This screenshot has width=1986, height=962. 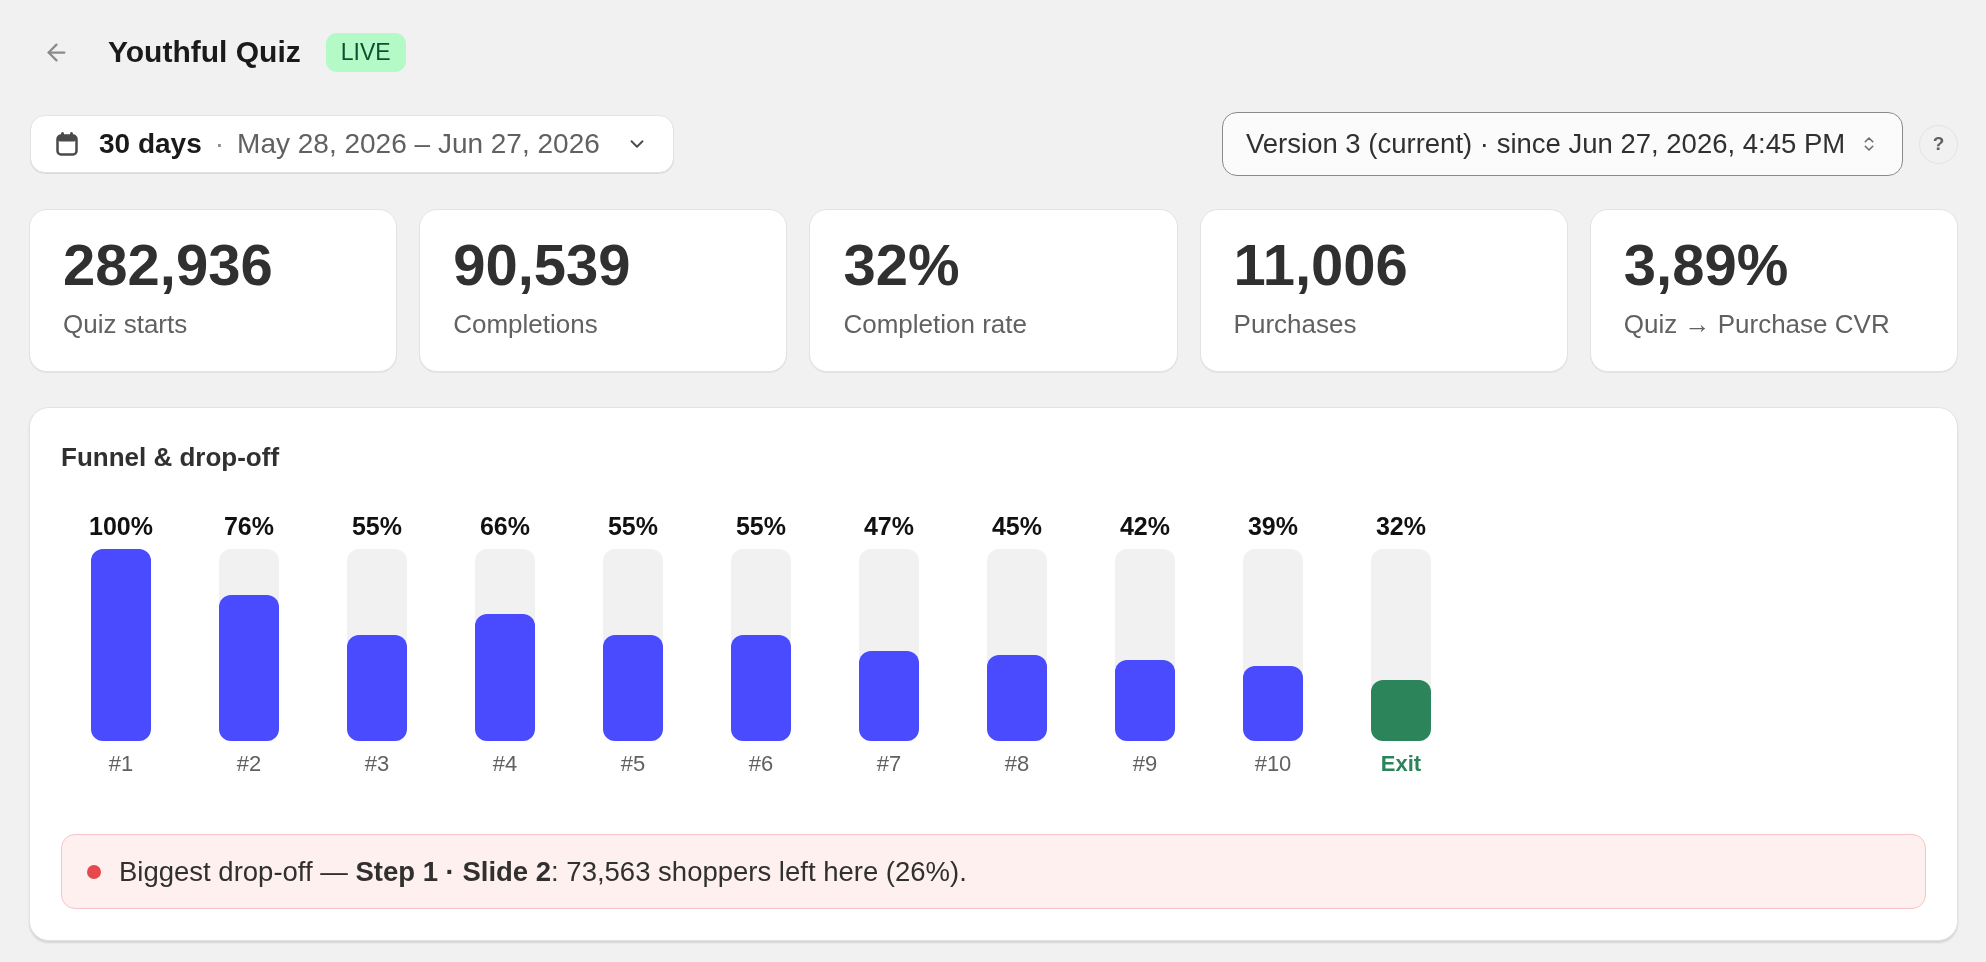 I want to click on step-label: #8, so click(x=1017, y=764).